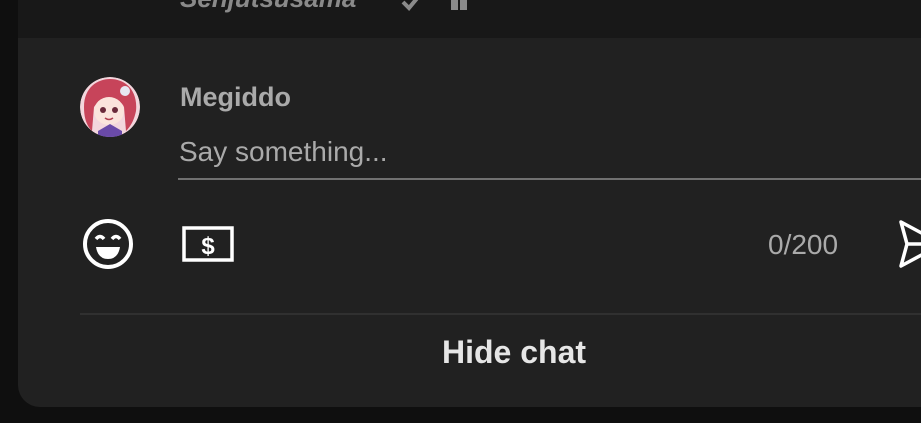 The height and width of the screenshot is (423, 921). What do you see at coordinates (410, 5) in the screenshot?
I see `checkmark-icon` at bounding box center [410, 5].